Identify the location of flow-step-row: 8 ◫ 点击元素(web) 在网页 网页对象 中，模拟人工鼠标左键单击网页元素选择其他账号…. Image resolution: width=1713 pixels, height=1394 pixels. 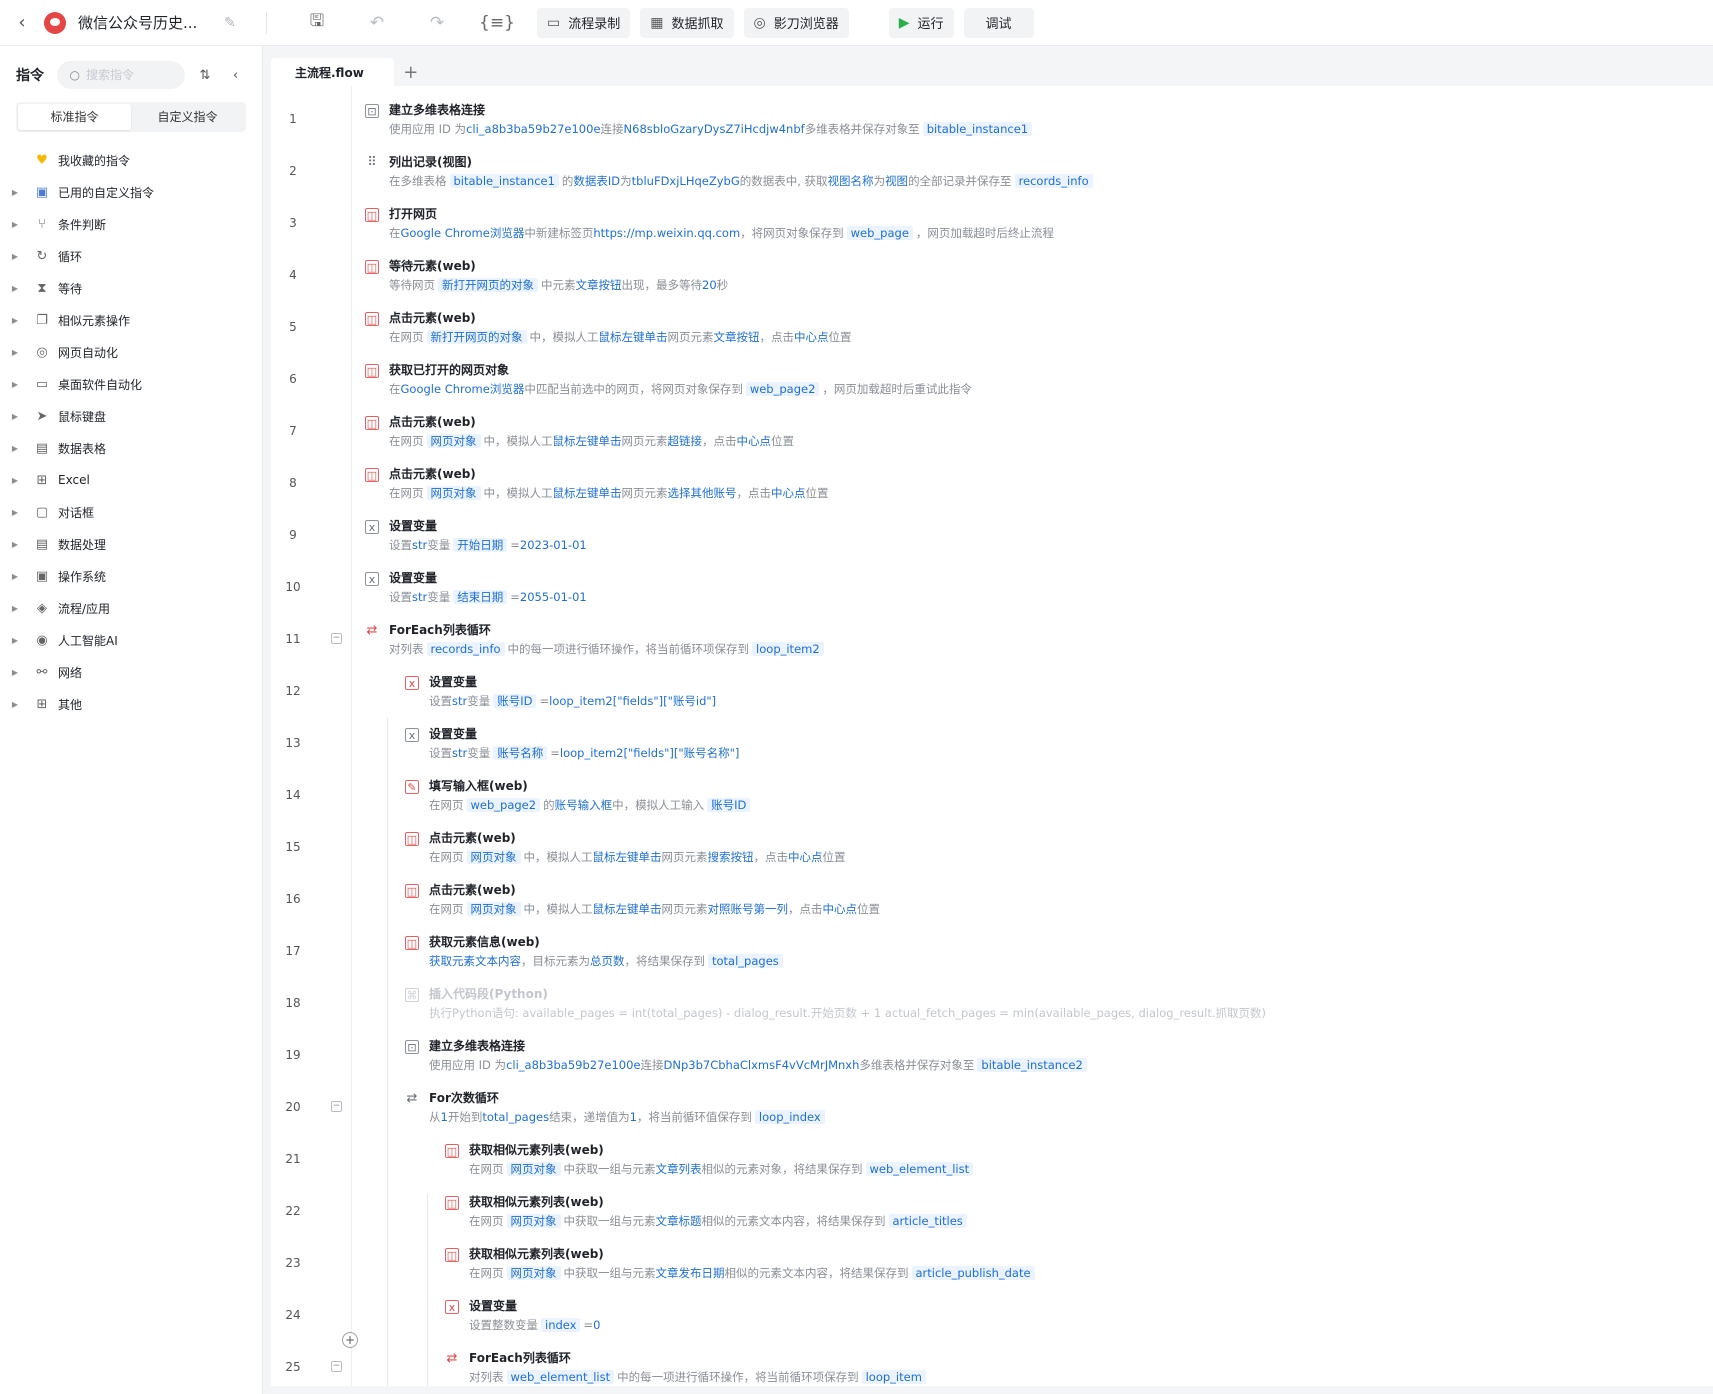
(992, 484).